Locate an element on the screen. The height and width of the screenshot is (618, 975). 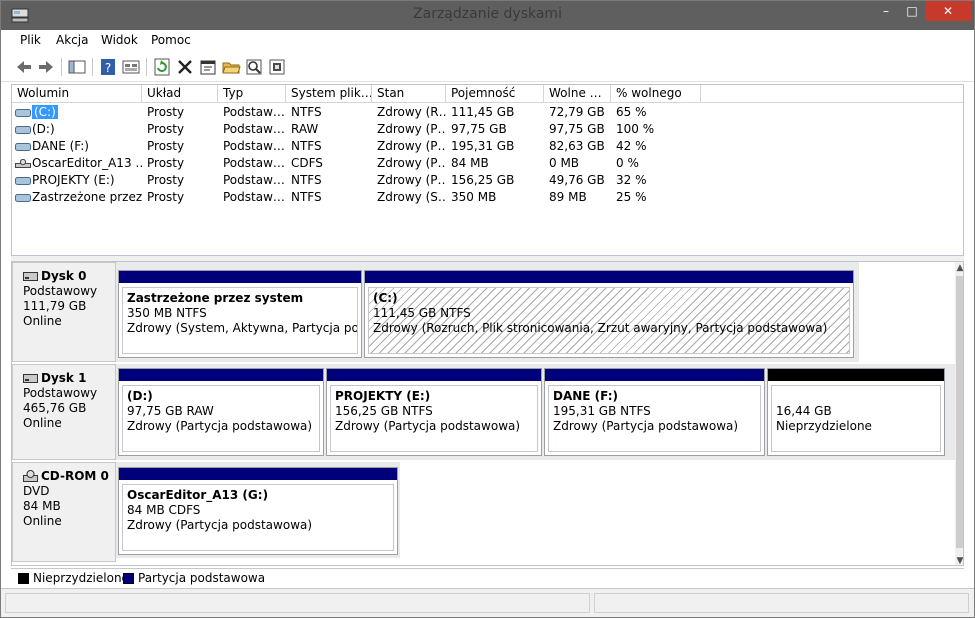
close-button: ✕ is located at coordinates (948, 11).